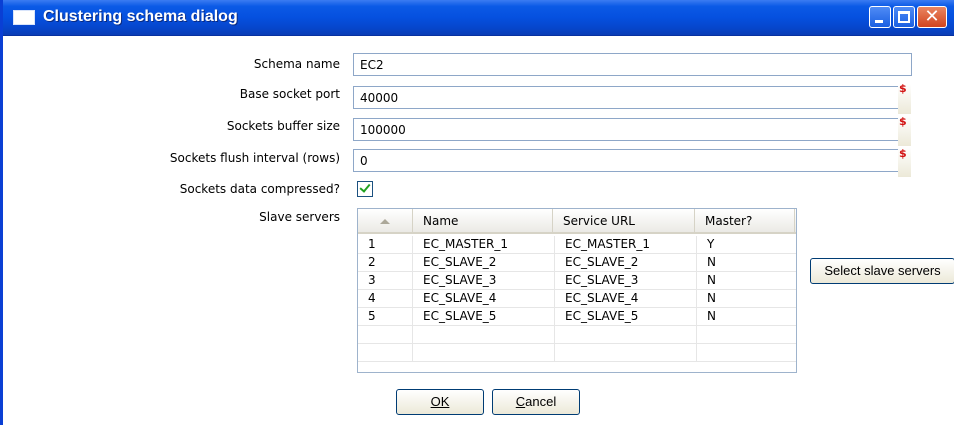  I want to click on table-header: Name Service URL Master?, so click(577, 221).